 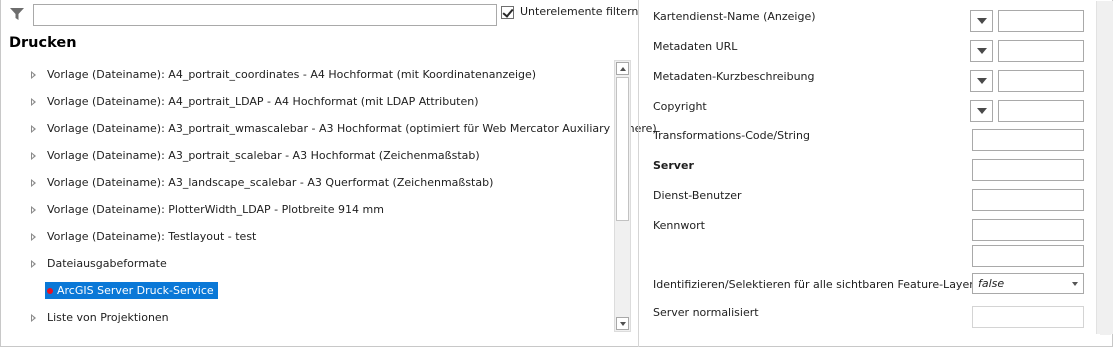 I want to click on filter-subelements-label: Unterelemente filtern, so click(x=579, y=11).